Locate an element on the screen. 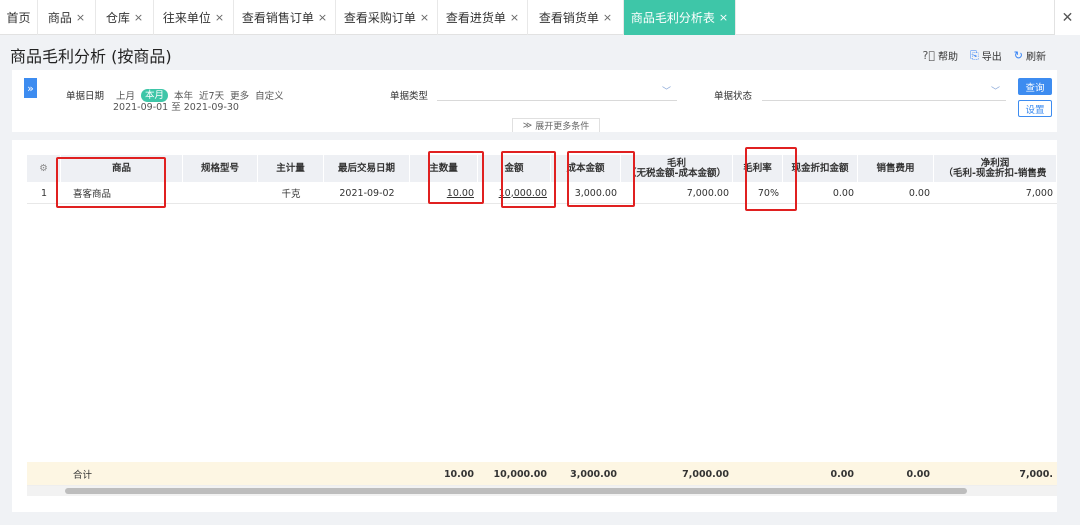 This screenshot has width=1080, height=525. help-button: ?⃝ 帮助 is located at coordinates (940, 55).